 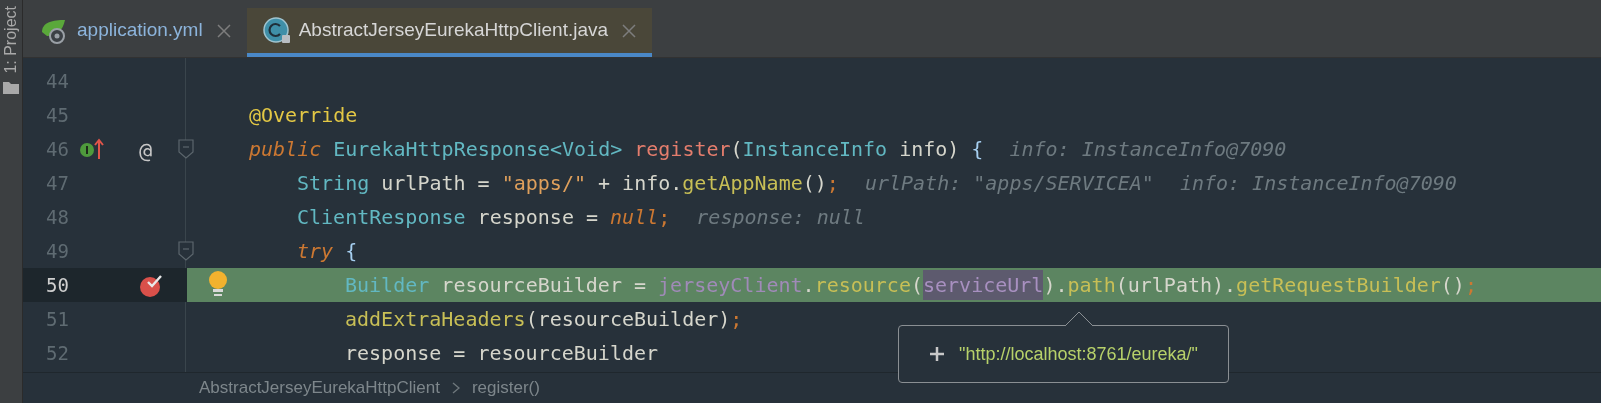 What do you see at coordinates (780, 217) in the screenshot?
I see `inline-value-hint: response: null` at bounding box center [780, 217].